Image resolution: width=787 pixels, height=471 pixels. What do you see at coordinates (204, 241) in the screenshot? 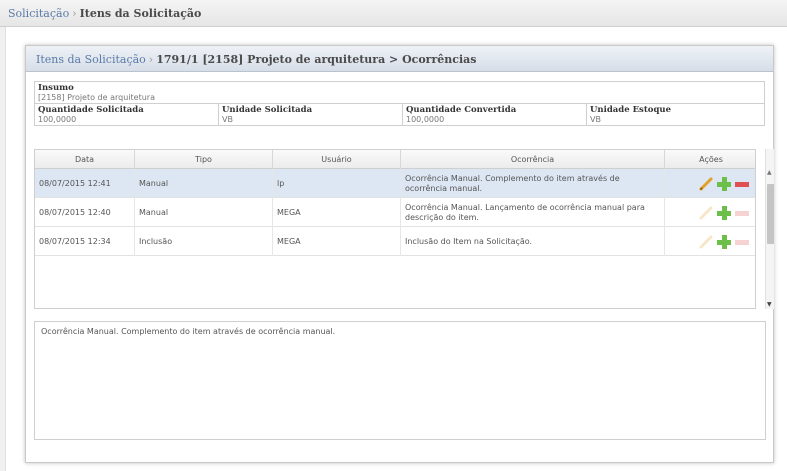
I see `cell-tipo: Inclusão` at bounding box center [204, 241].